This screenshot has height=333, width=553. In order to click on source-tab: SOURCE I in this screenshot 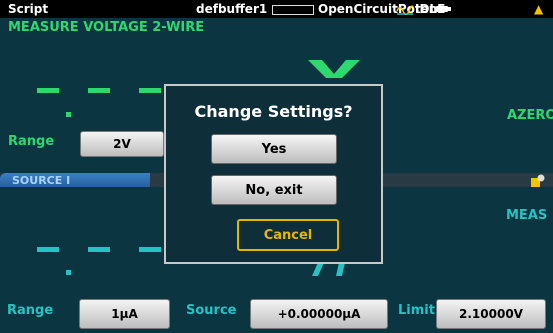, I will do `click(75, 180)`.